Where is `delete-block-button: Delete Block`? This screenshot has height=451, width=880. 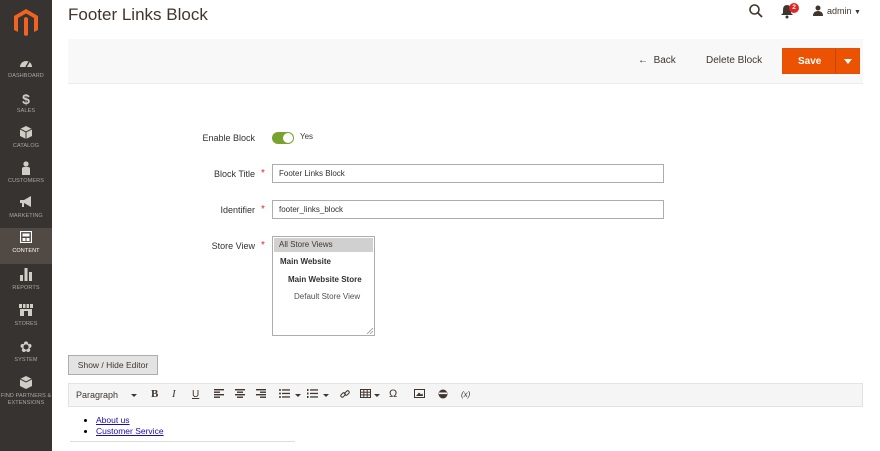 delete-block-button: Delete Block is located at coordinates (734, 60).